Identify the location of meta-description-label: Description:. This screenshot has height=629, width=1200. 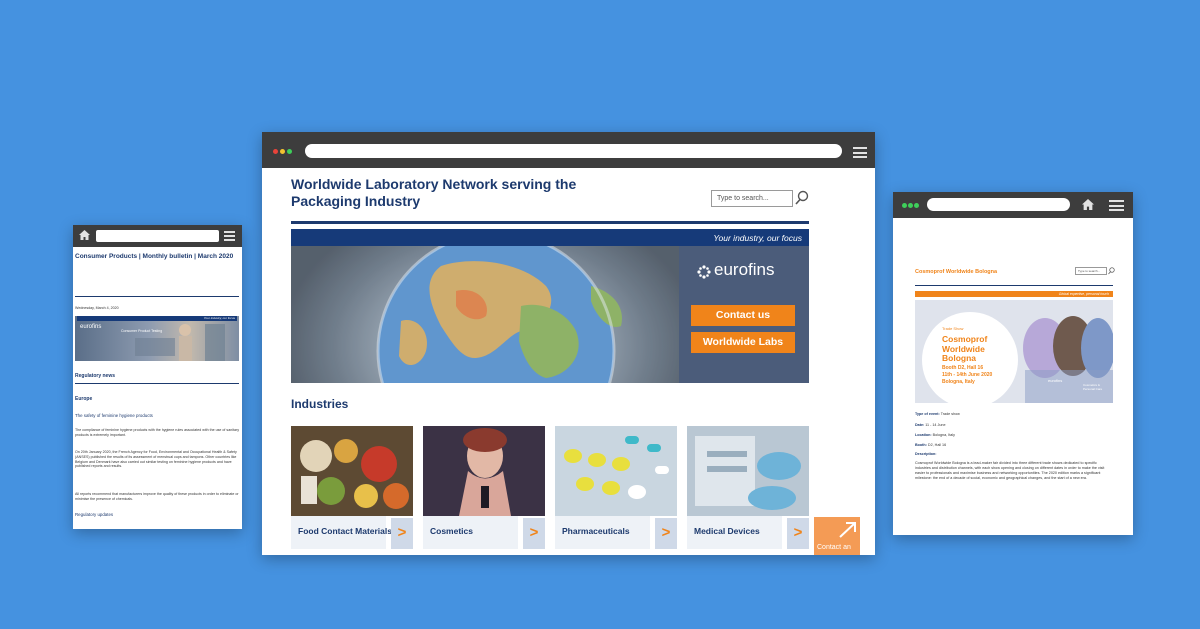
(1014, 454).